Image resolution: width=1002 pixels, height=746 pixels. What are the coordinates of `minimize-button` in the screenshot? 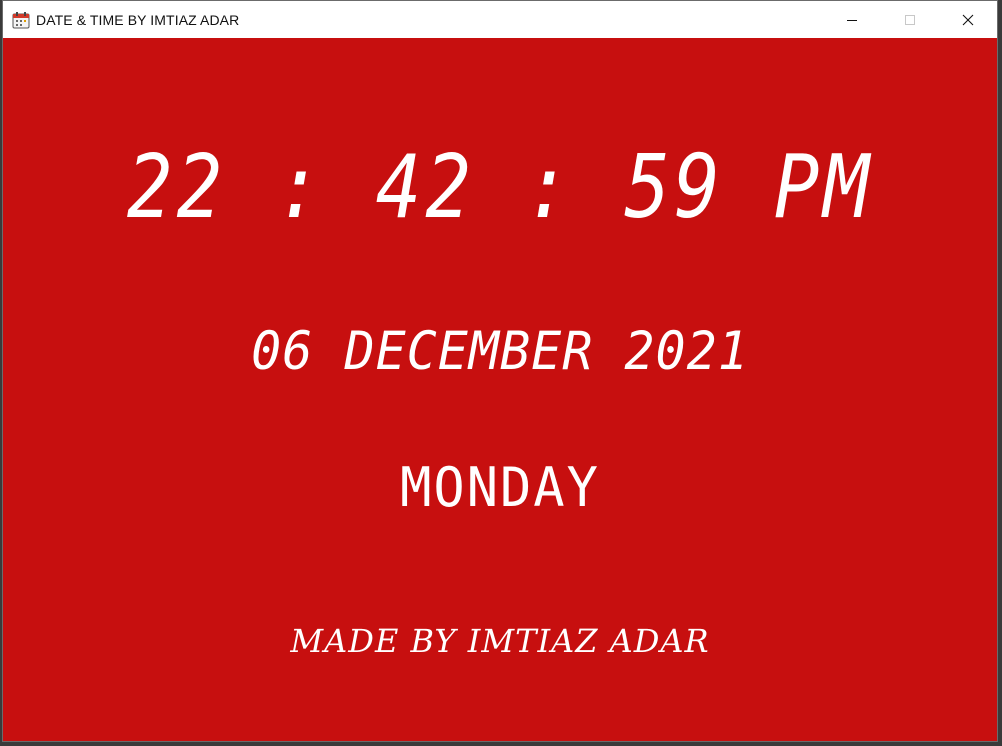 It's located at (852, 19).